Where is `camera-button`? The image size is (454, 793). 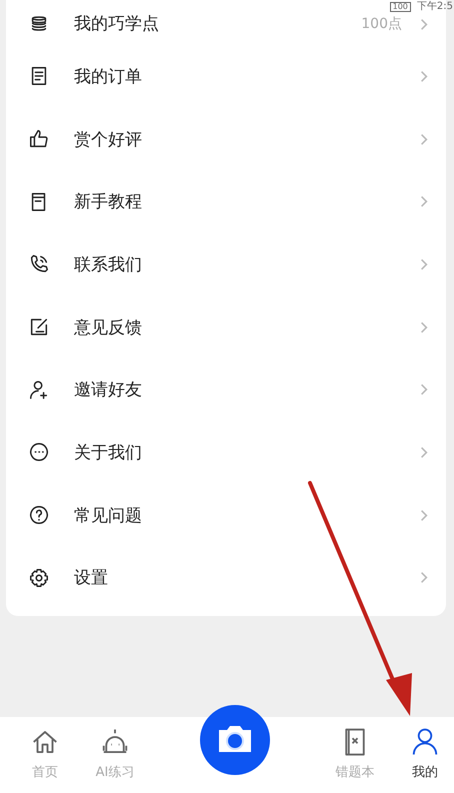
camera-button is located at coordinates (235, 740).